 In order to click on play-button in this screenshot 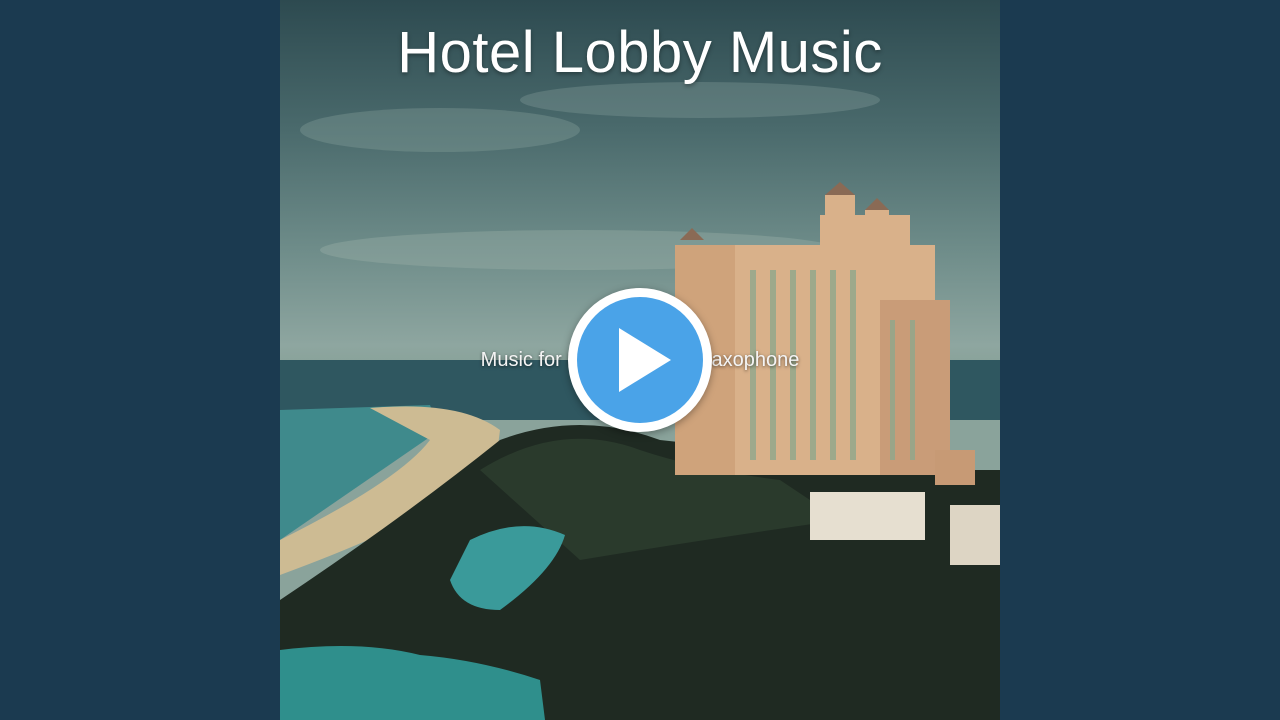, I will do `click(640, 360)`.